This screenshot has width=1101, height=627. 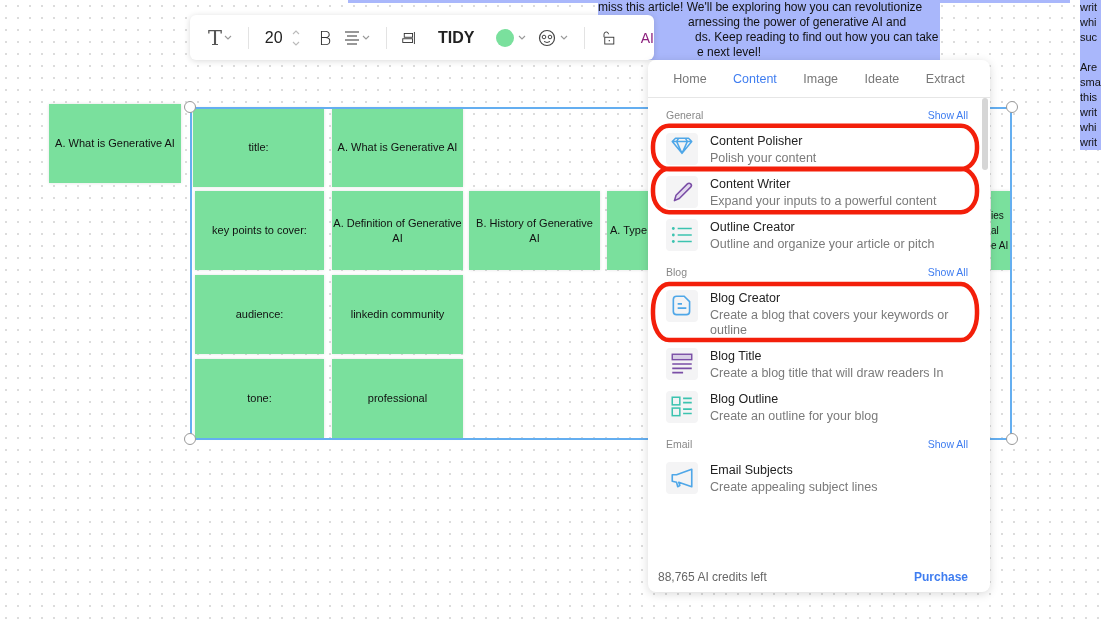 What do you see at coordinates (259, 314) in the screenshot?
I see `sticky-note: audience:` at bounding box center [259, 314].